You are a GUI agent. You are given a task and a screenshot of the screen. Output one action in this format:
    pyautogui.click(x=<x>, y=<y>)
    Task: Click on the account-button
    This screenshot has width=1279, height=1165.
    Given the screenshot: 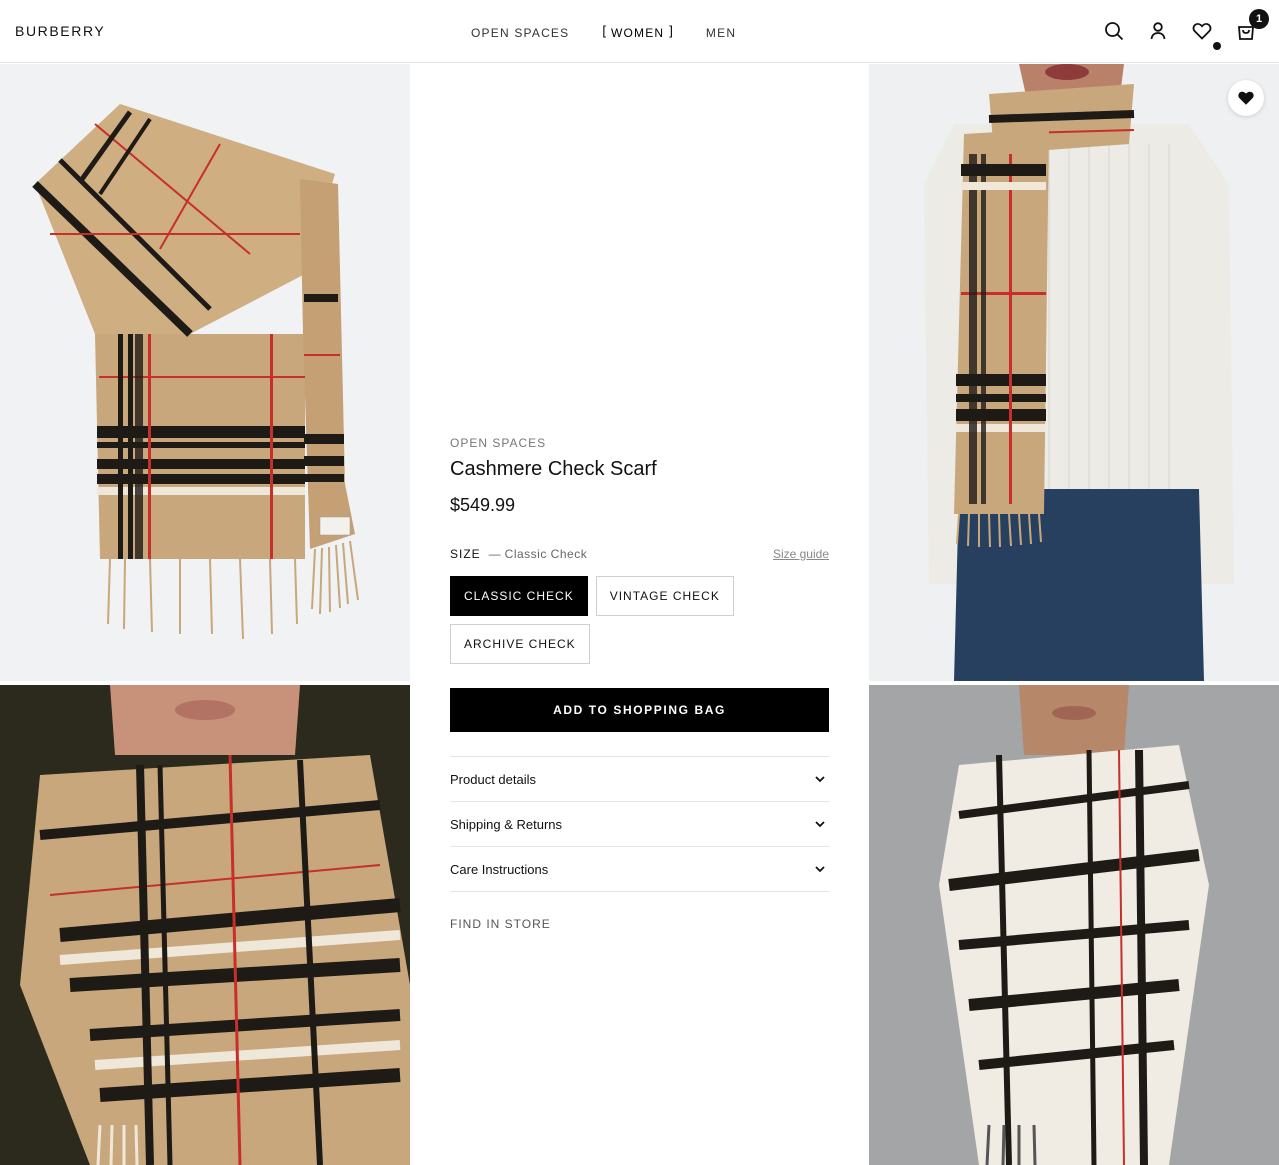 What is the action you would take?
    pyautogui.click(x=1158, y=31)
    